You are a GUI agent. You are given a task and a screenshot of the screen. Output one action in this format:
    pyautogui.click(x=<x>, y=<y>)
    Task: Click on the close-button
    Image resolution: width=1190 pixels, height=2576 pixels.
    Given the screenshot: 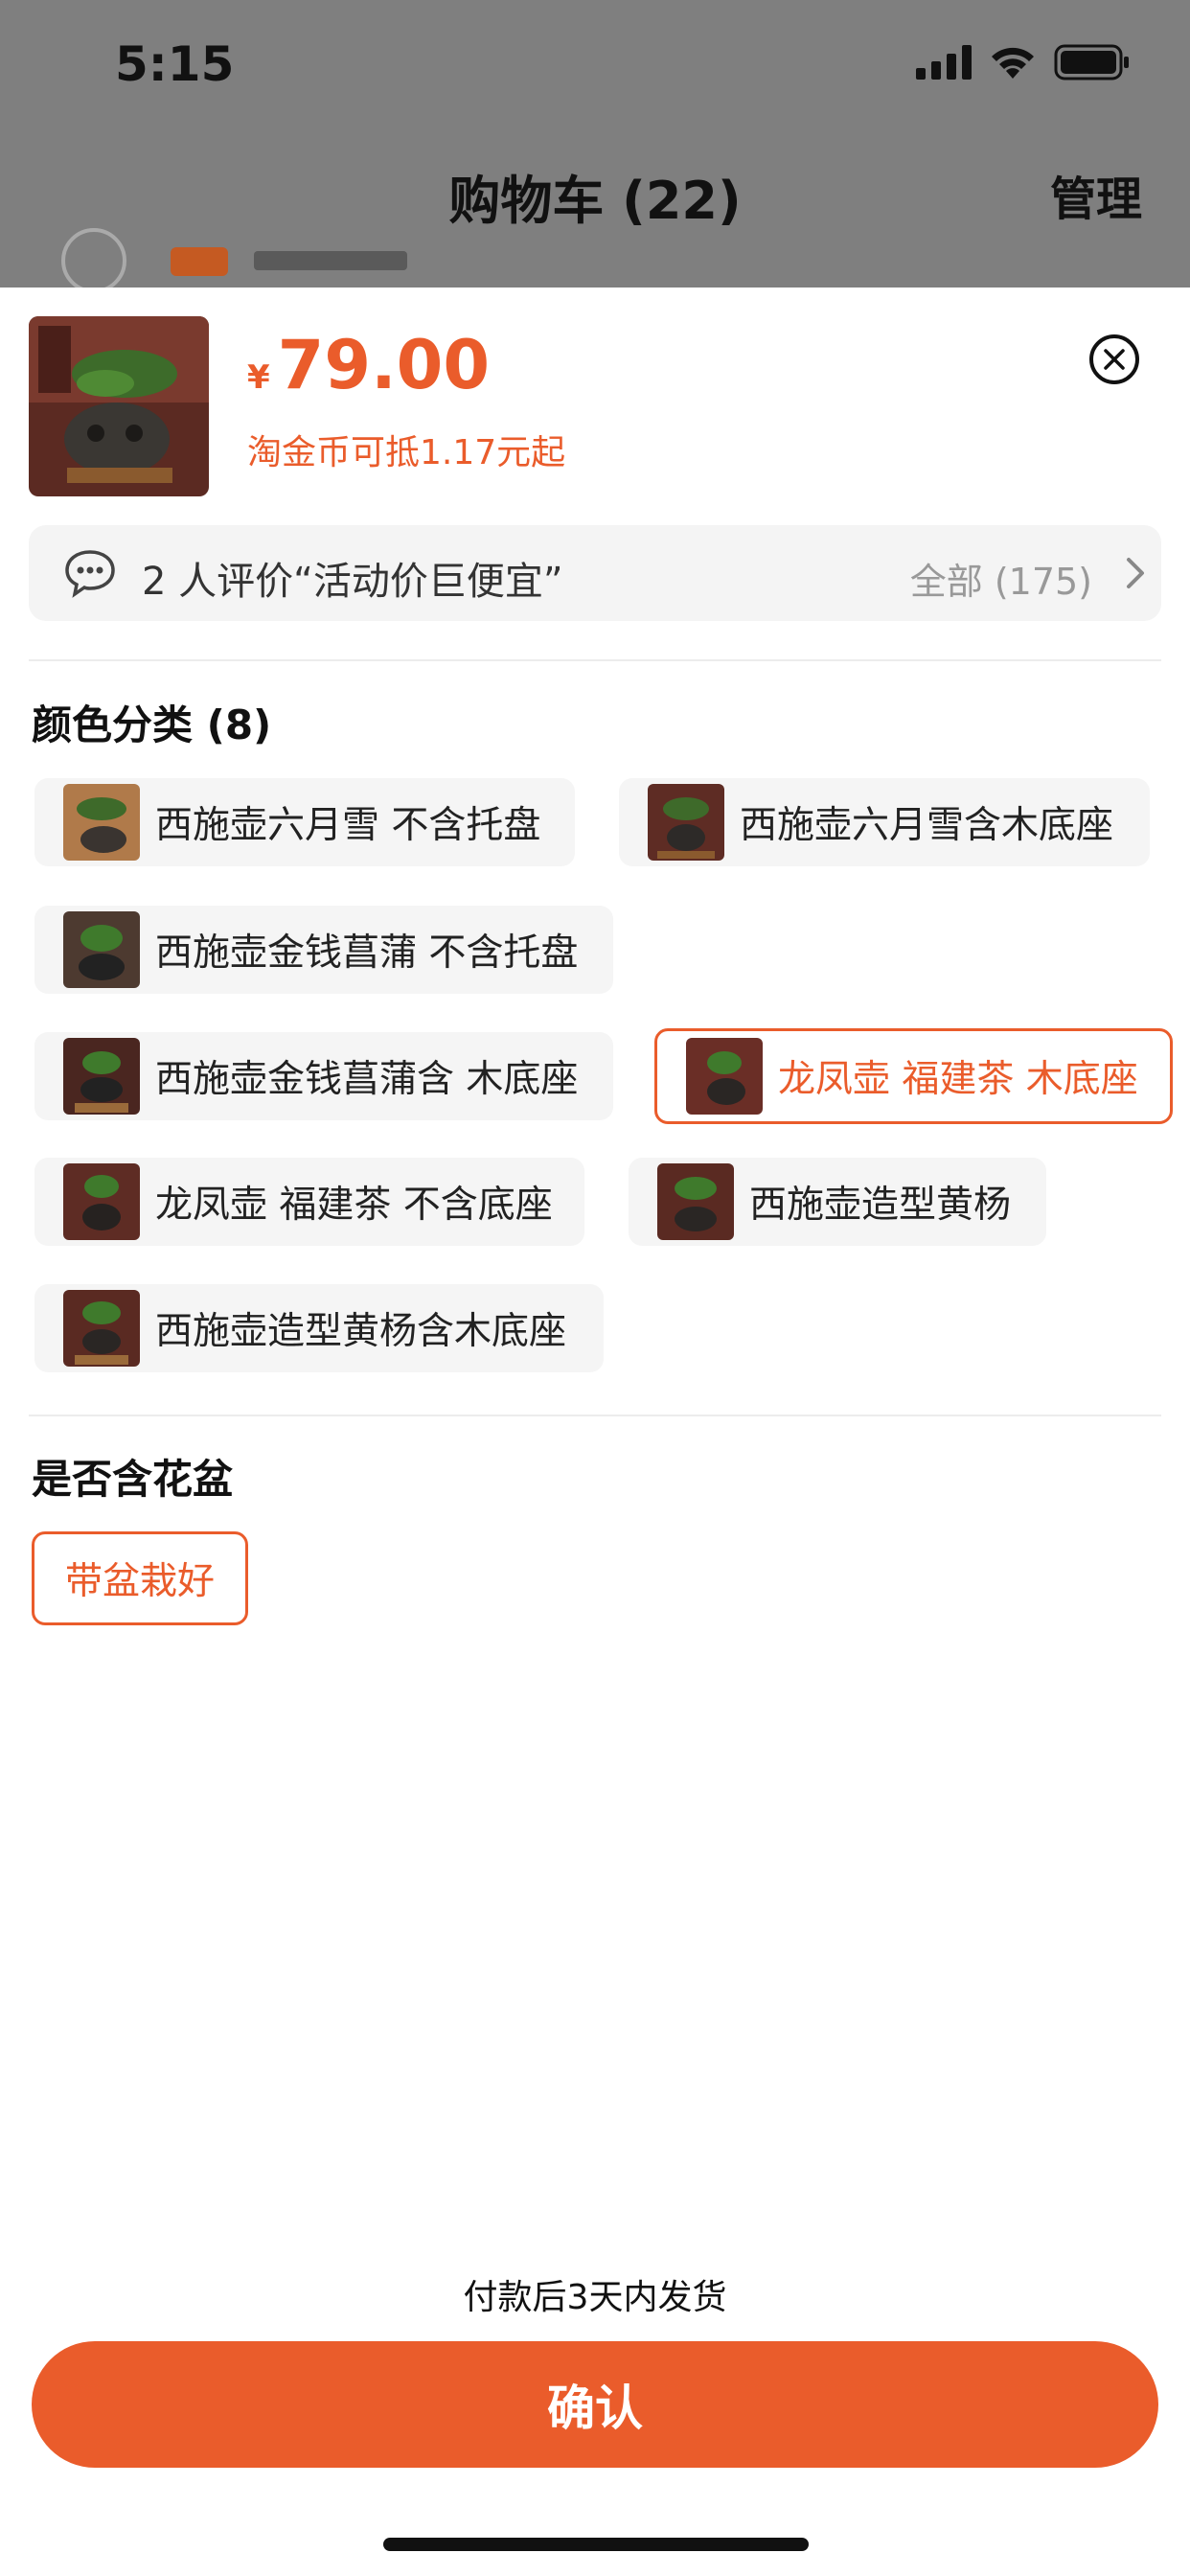 What is the action you would take?
    pyautogui.click(x=1114, y=359)
    